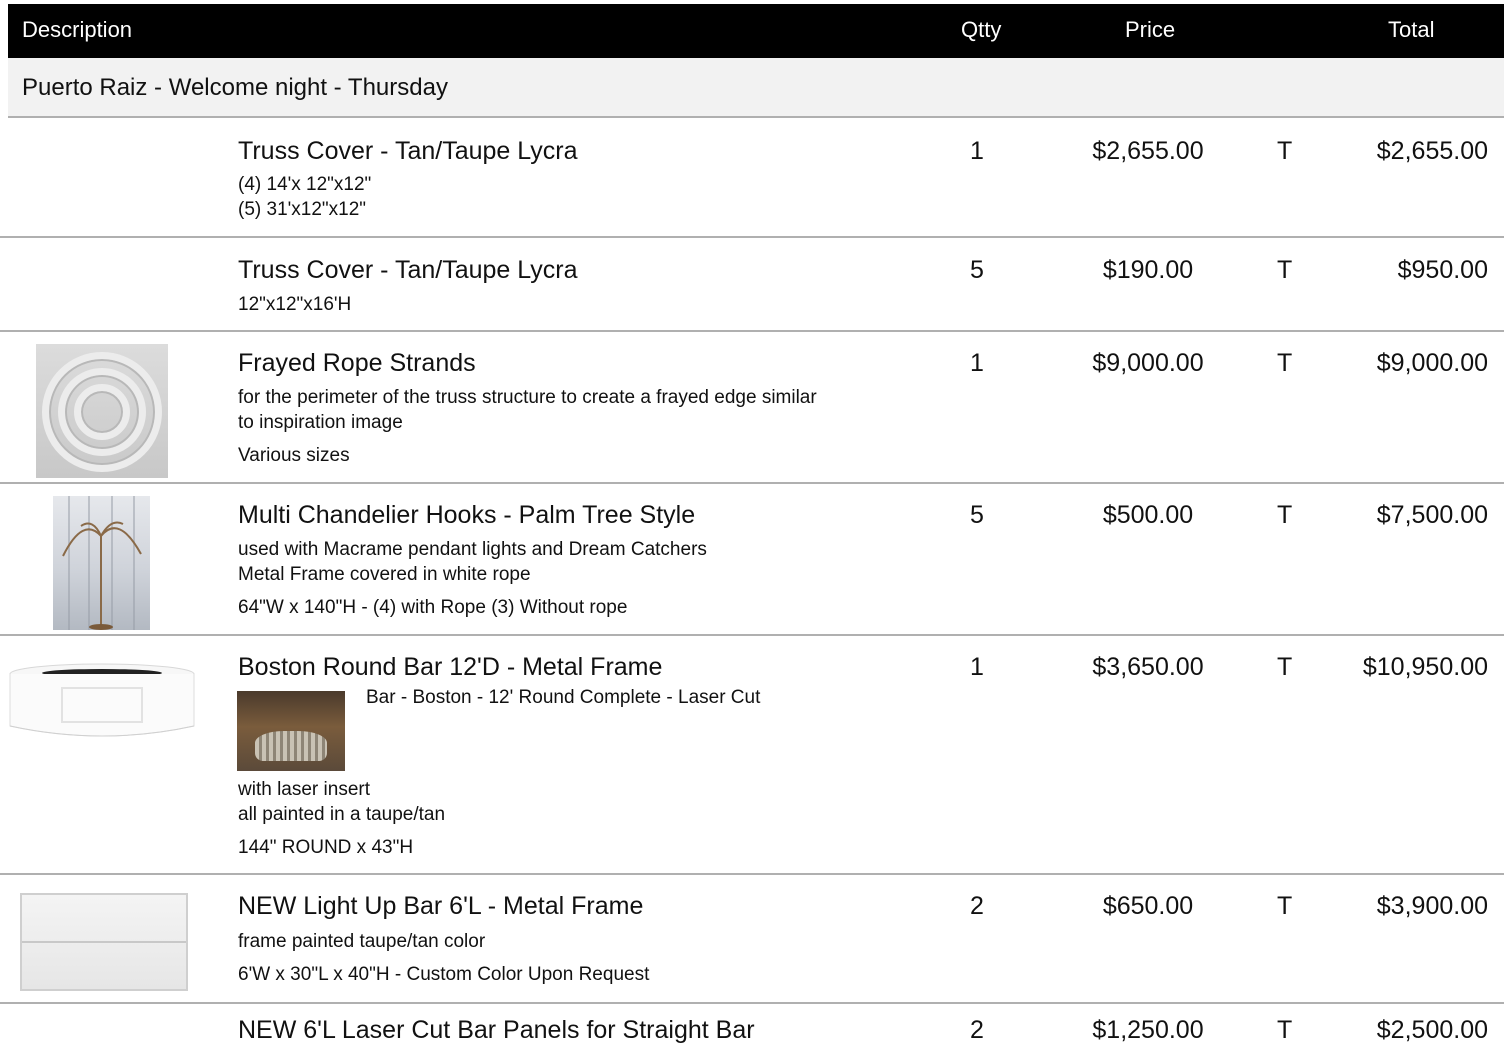 The width and height of the screenshot is (1504, 1063). What do you see at coordinates (104, 942) in the screenshot?
I see `light-up-bar-image` at bounding box center [104, 942].